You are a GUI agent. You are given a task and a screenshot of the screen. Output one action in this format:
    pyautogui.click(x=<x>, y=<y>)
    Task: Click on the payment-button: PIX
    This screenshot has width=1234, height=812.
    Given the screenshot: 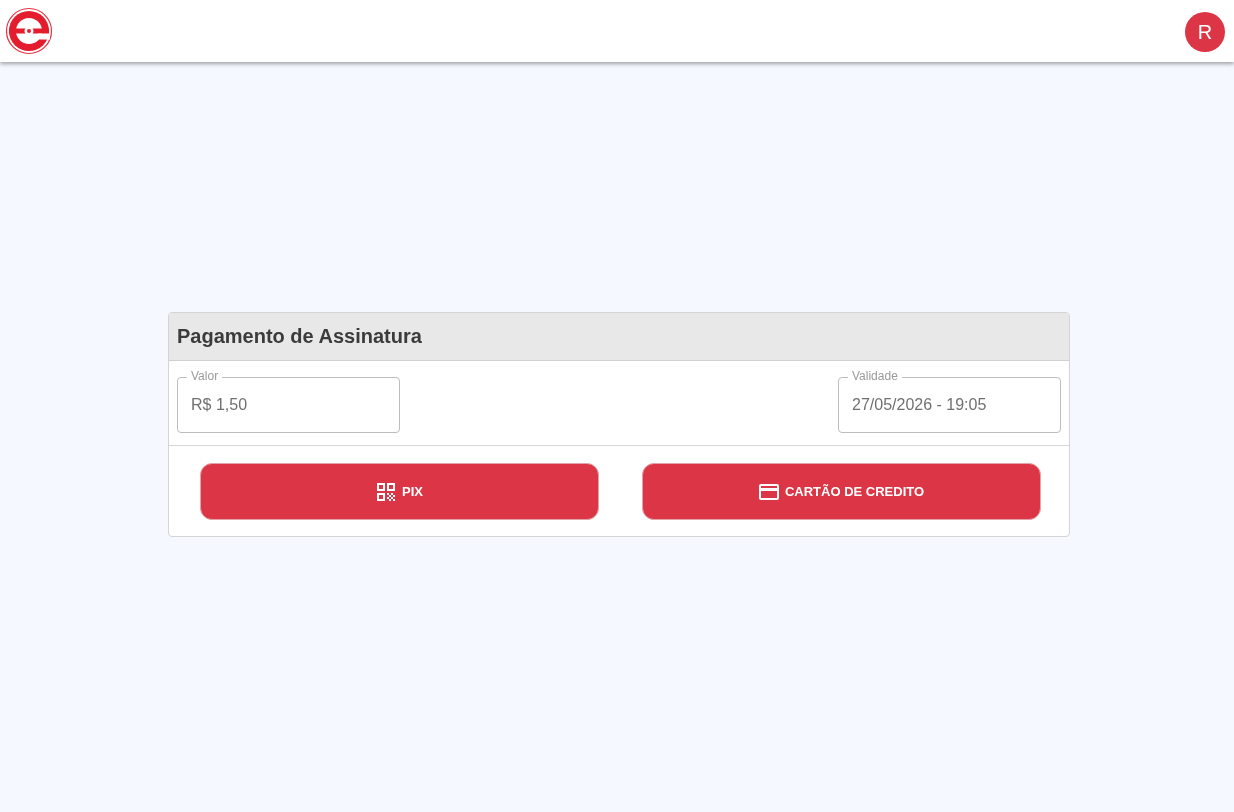 What is the action you would take?
    pyautogui.click(x=399, y=491)
    